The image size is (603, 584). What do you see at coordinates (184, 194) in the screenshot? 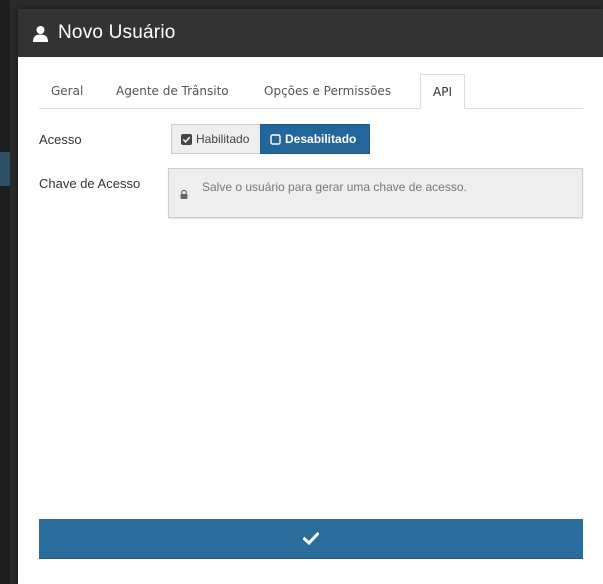
I see `lock-icon` at bounding box center [184, 194].